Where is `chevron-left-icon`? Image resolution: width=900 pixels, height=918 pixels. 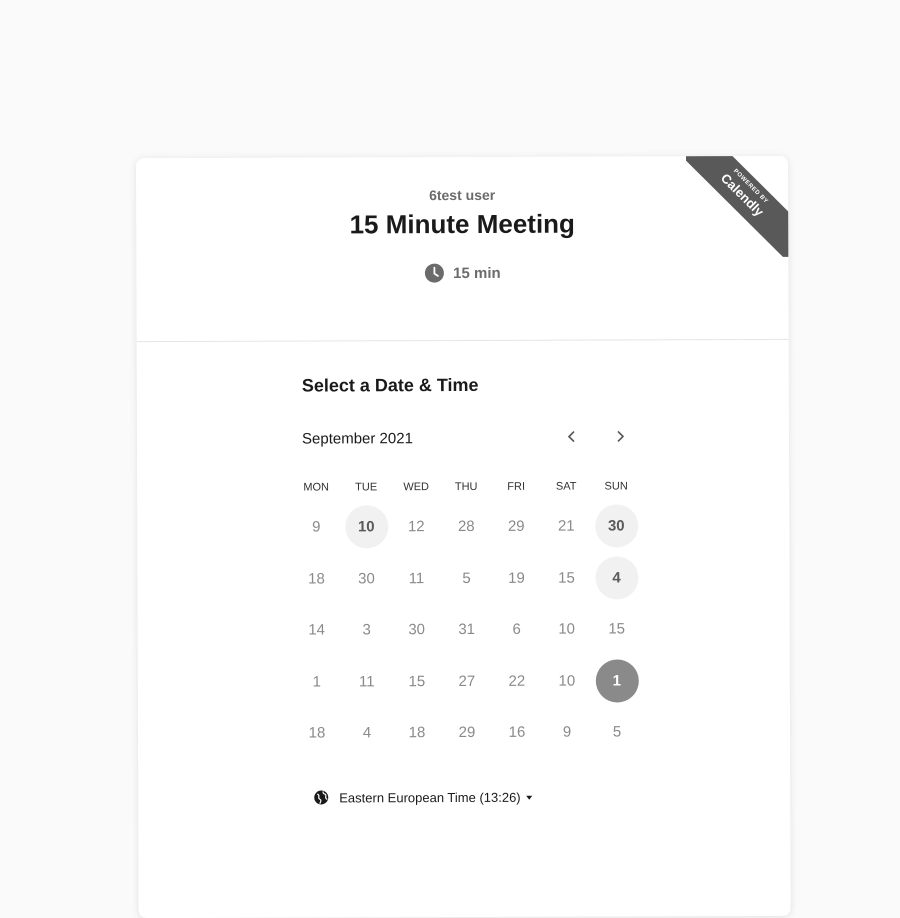
chevron-left-icon is located at coordinates (571, 437).